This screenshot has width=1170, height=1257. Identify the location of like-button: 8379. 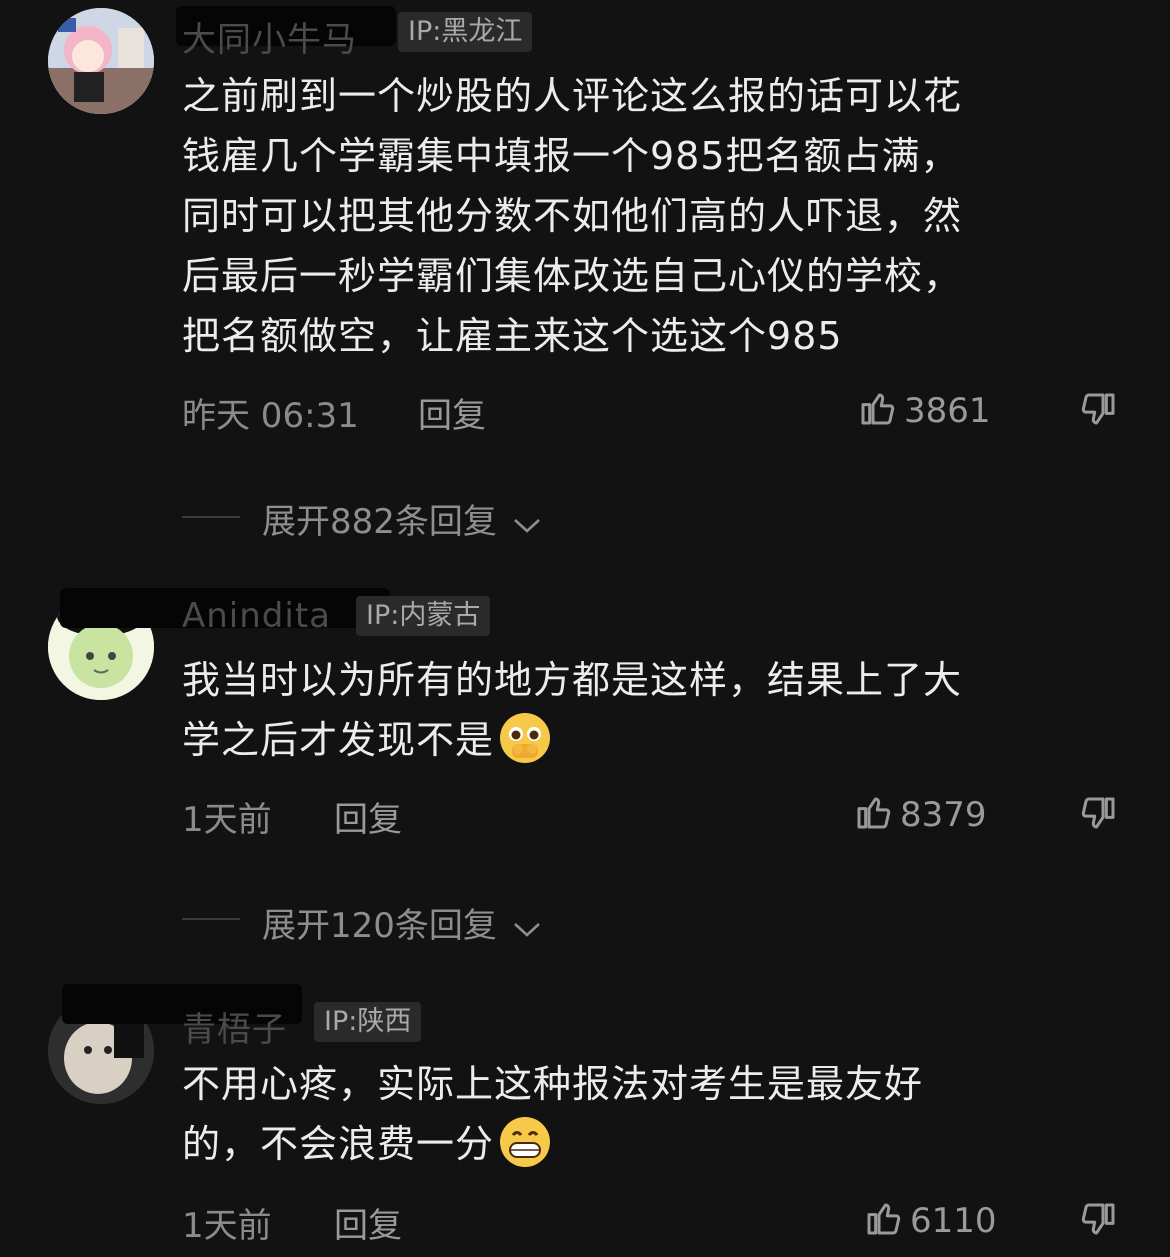
(920, 813).